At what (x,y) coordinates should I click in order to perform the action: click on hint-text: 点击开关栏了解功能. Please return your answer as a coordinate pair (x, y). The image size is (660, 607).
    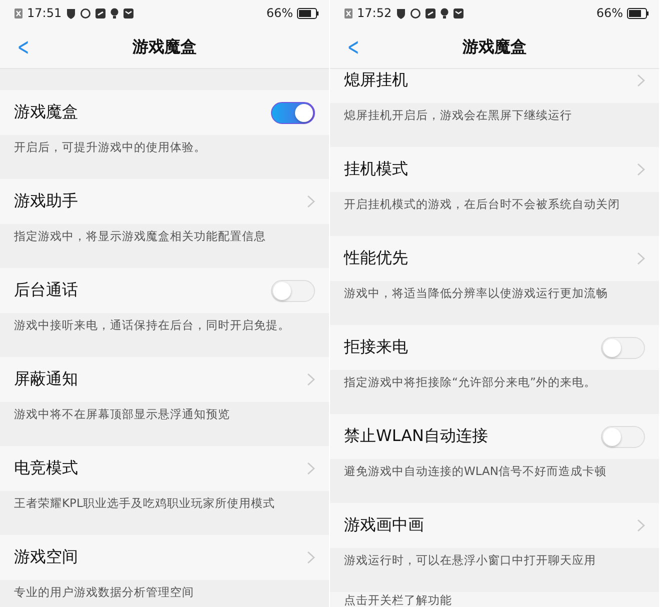
    Looking at the image, I should click on (398, 600).